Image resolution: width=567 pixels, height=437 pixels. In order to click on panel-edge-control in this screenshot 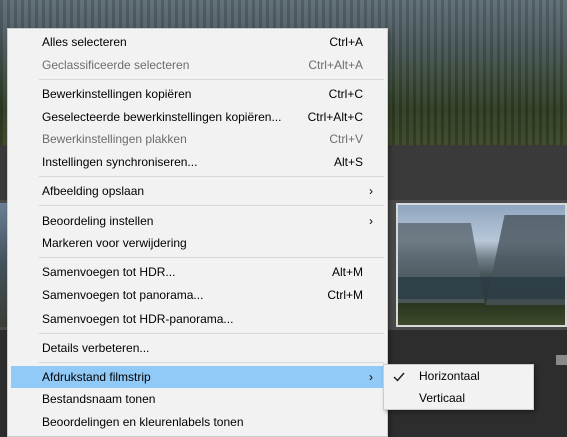, I will do `click(561, 360)`.